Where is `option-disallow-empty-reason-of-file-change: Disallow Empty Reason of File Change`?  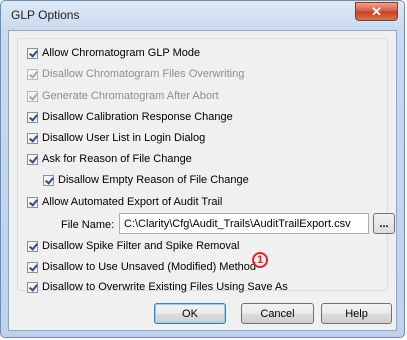
option-disallow-empty-reason-of-file-change: Disallow Empty Reason of File Change is located at coordinates (146, 180).